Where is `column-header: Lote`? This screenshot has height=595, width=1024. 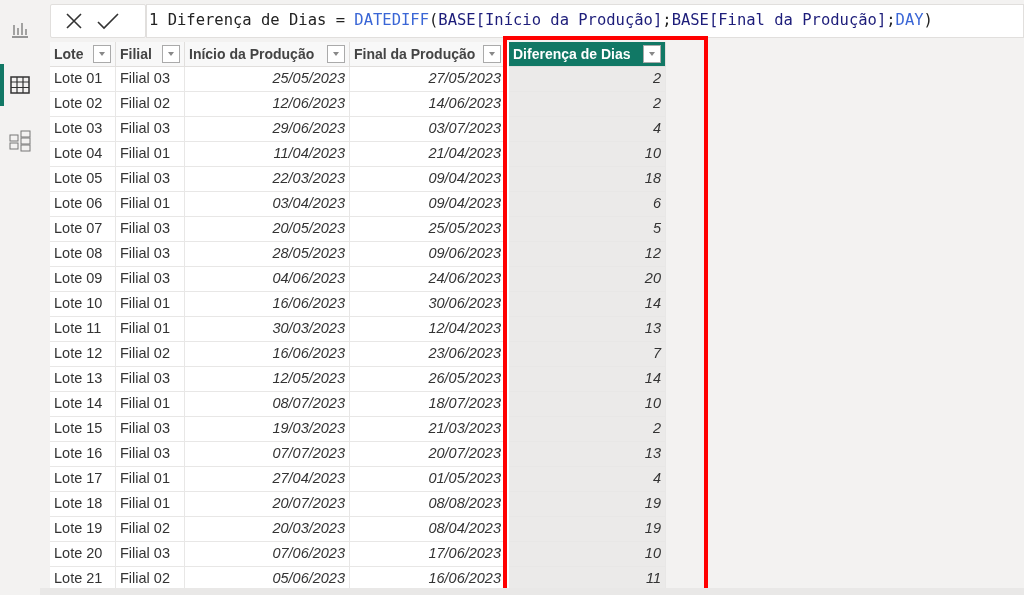 column-header: Lote is located at coordinates (83, 54).